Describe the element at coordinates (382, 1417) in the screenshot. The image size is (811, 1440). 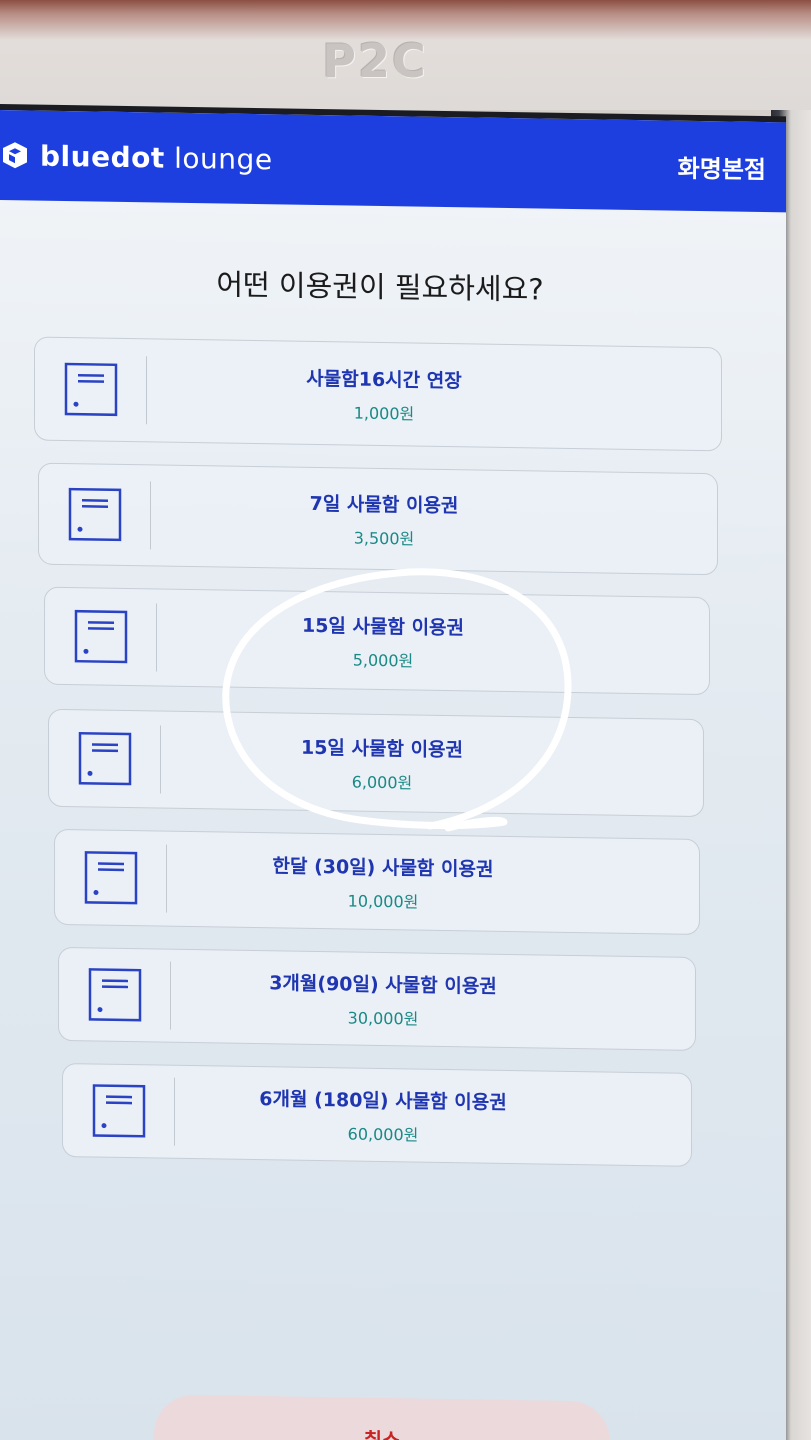
I see `cancel-button: 취소` at that location.